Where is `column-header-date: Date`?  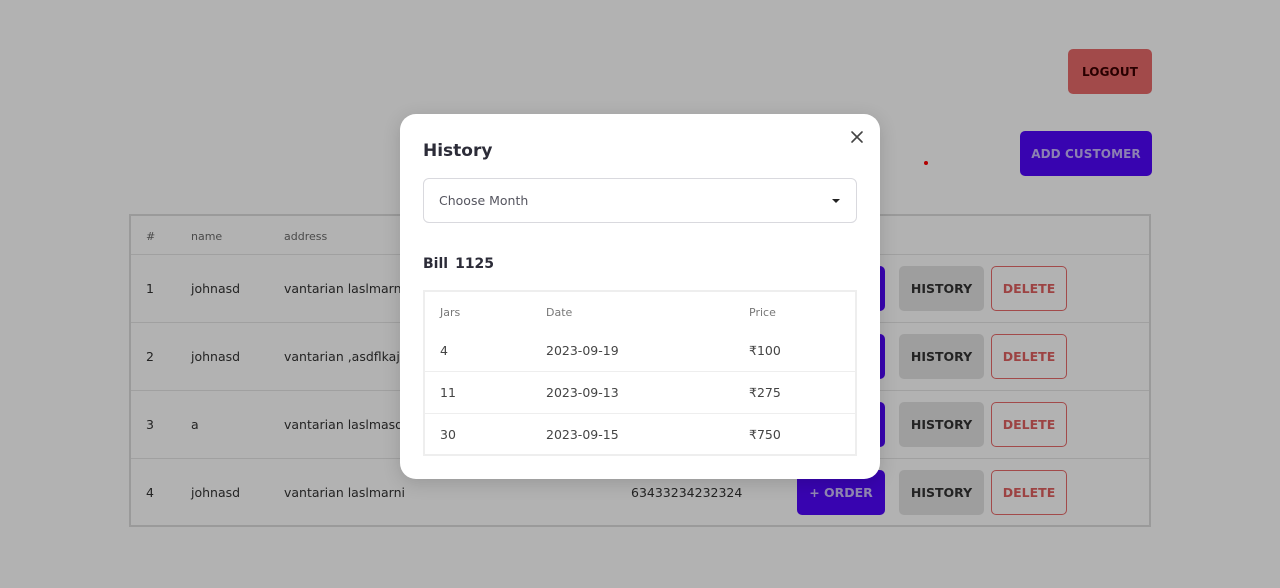
column-header-date: Date is located at coordinates (559, 312).